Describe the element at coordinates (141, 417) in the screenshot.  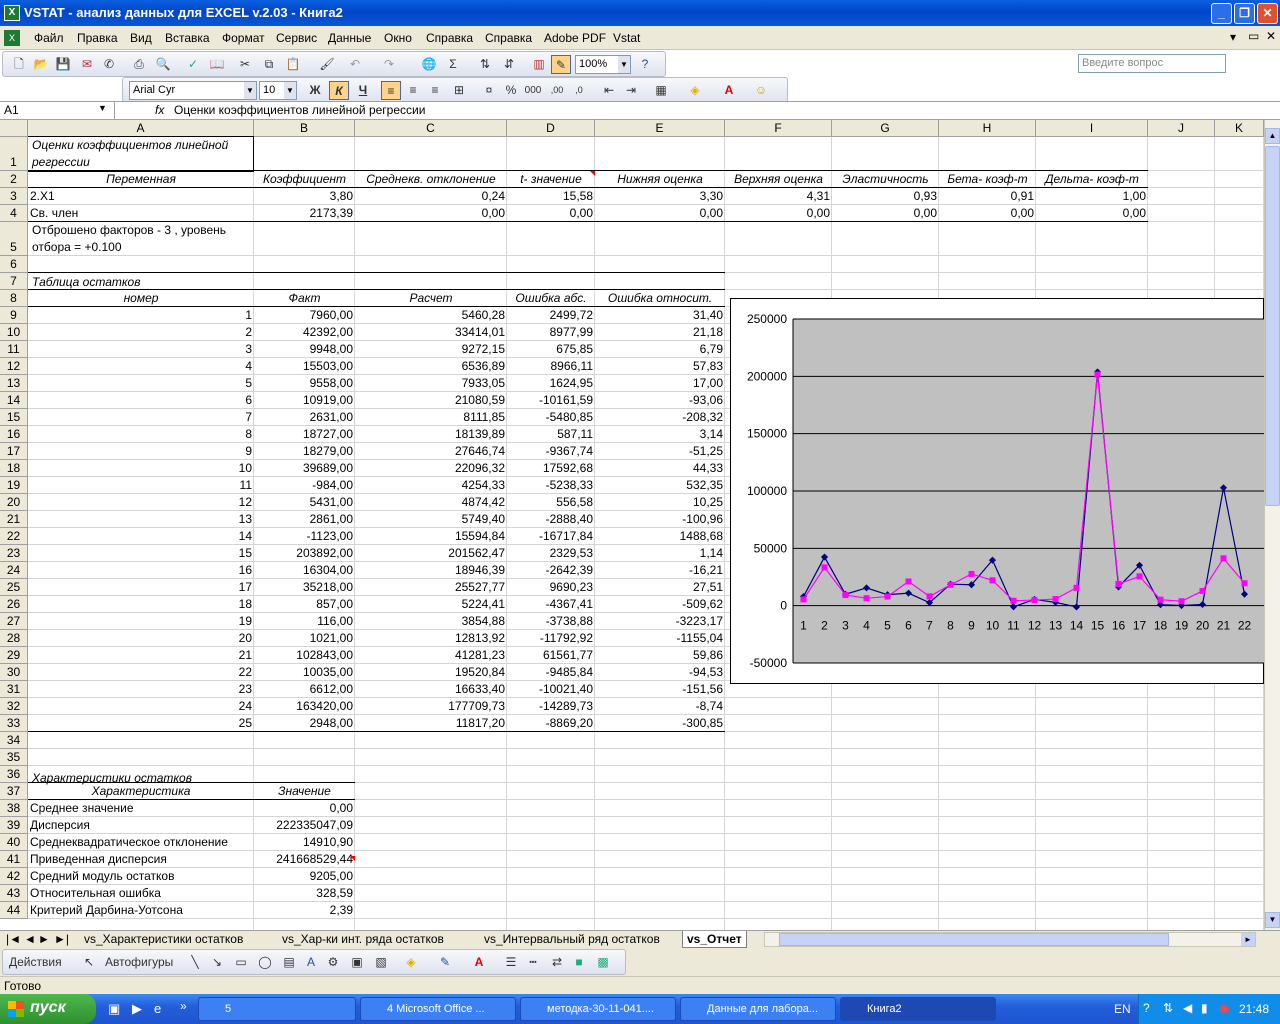
I see `residual-cell: 7` at that location.